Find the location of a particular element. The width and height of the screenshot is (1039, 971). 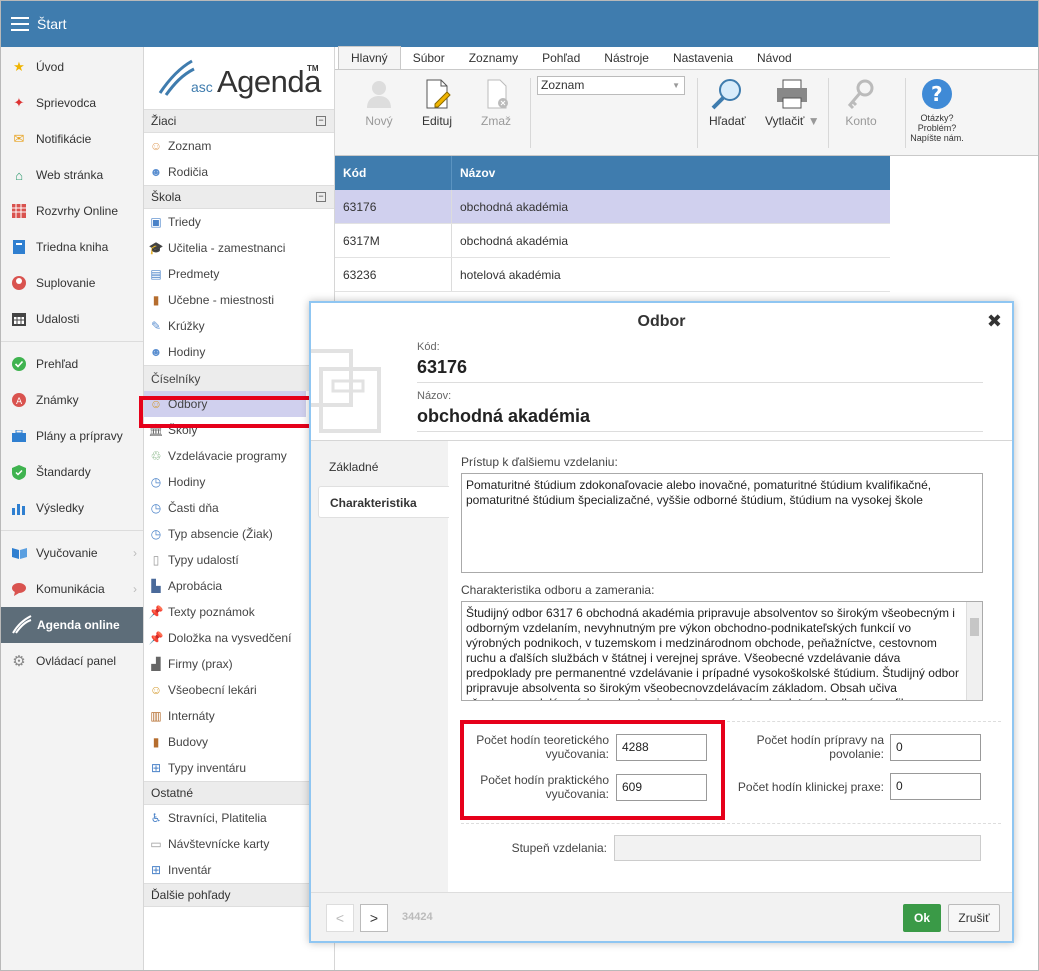

tree-item-aprobacia: ▙ Aprobácia is located at coordinates (239, 586).